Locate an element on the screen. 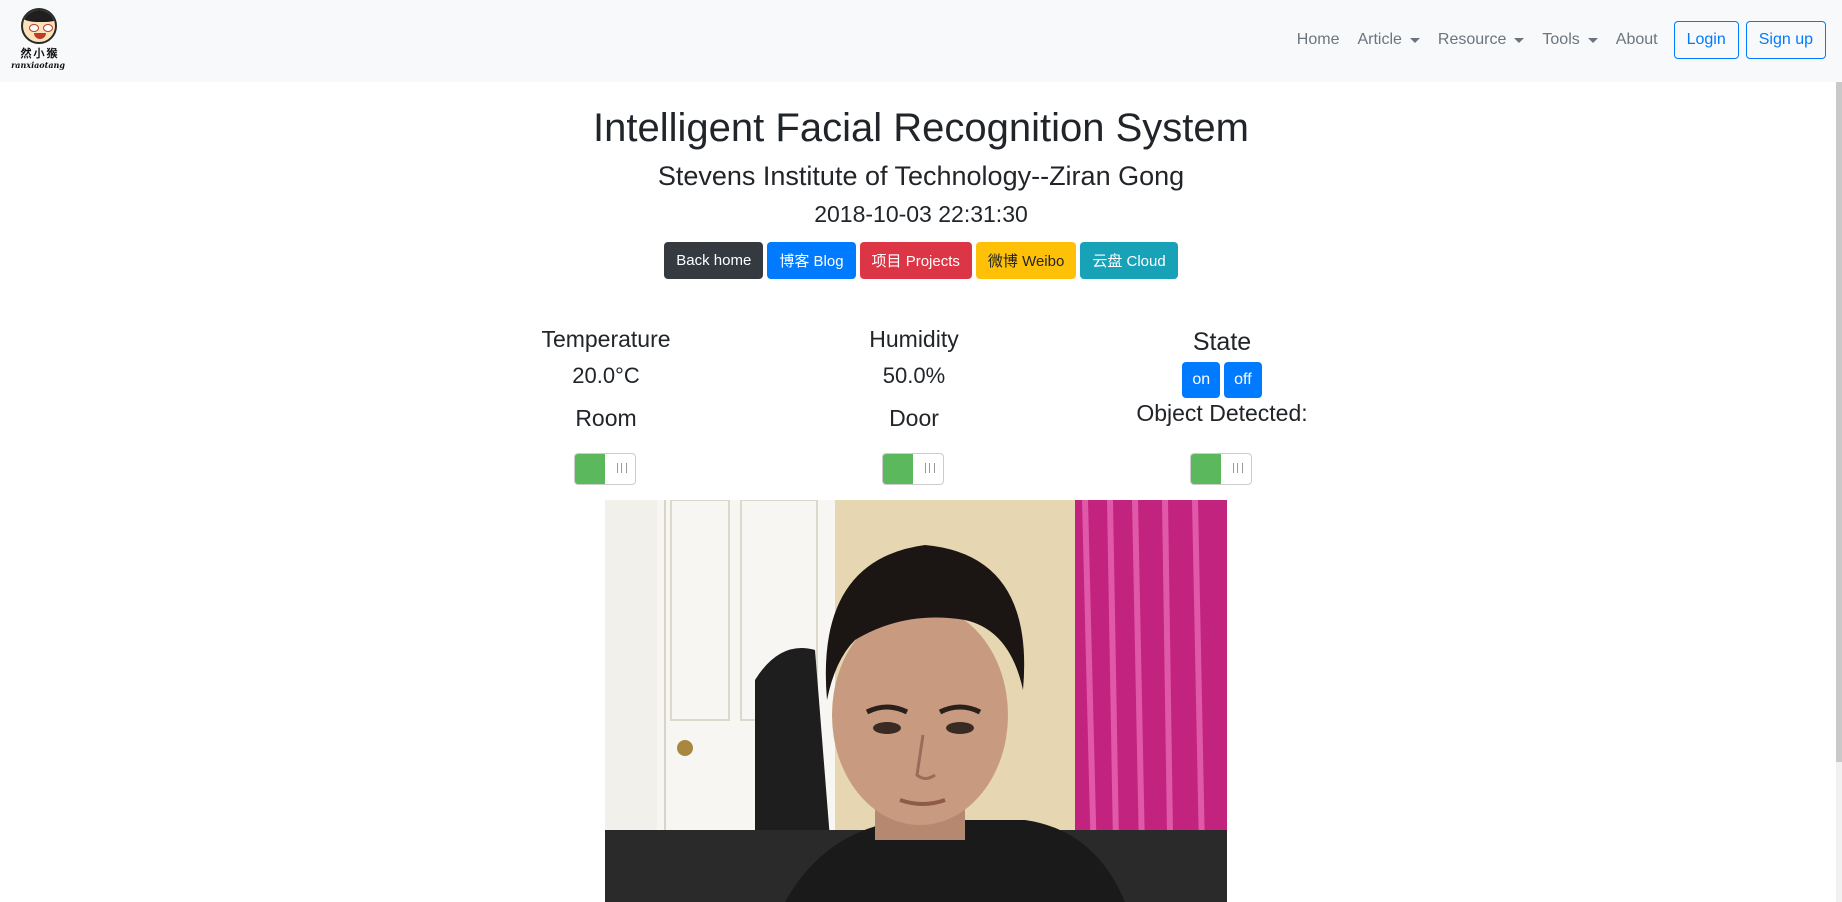 The height and width of the screenshot is (902, 1842). nav-home-label: Home is located at coordinates (1318, 39).